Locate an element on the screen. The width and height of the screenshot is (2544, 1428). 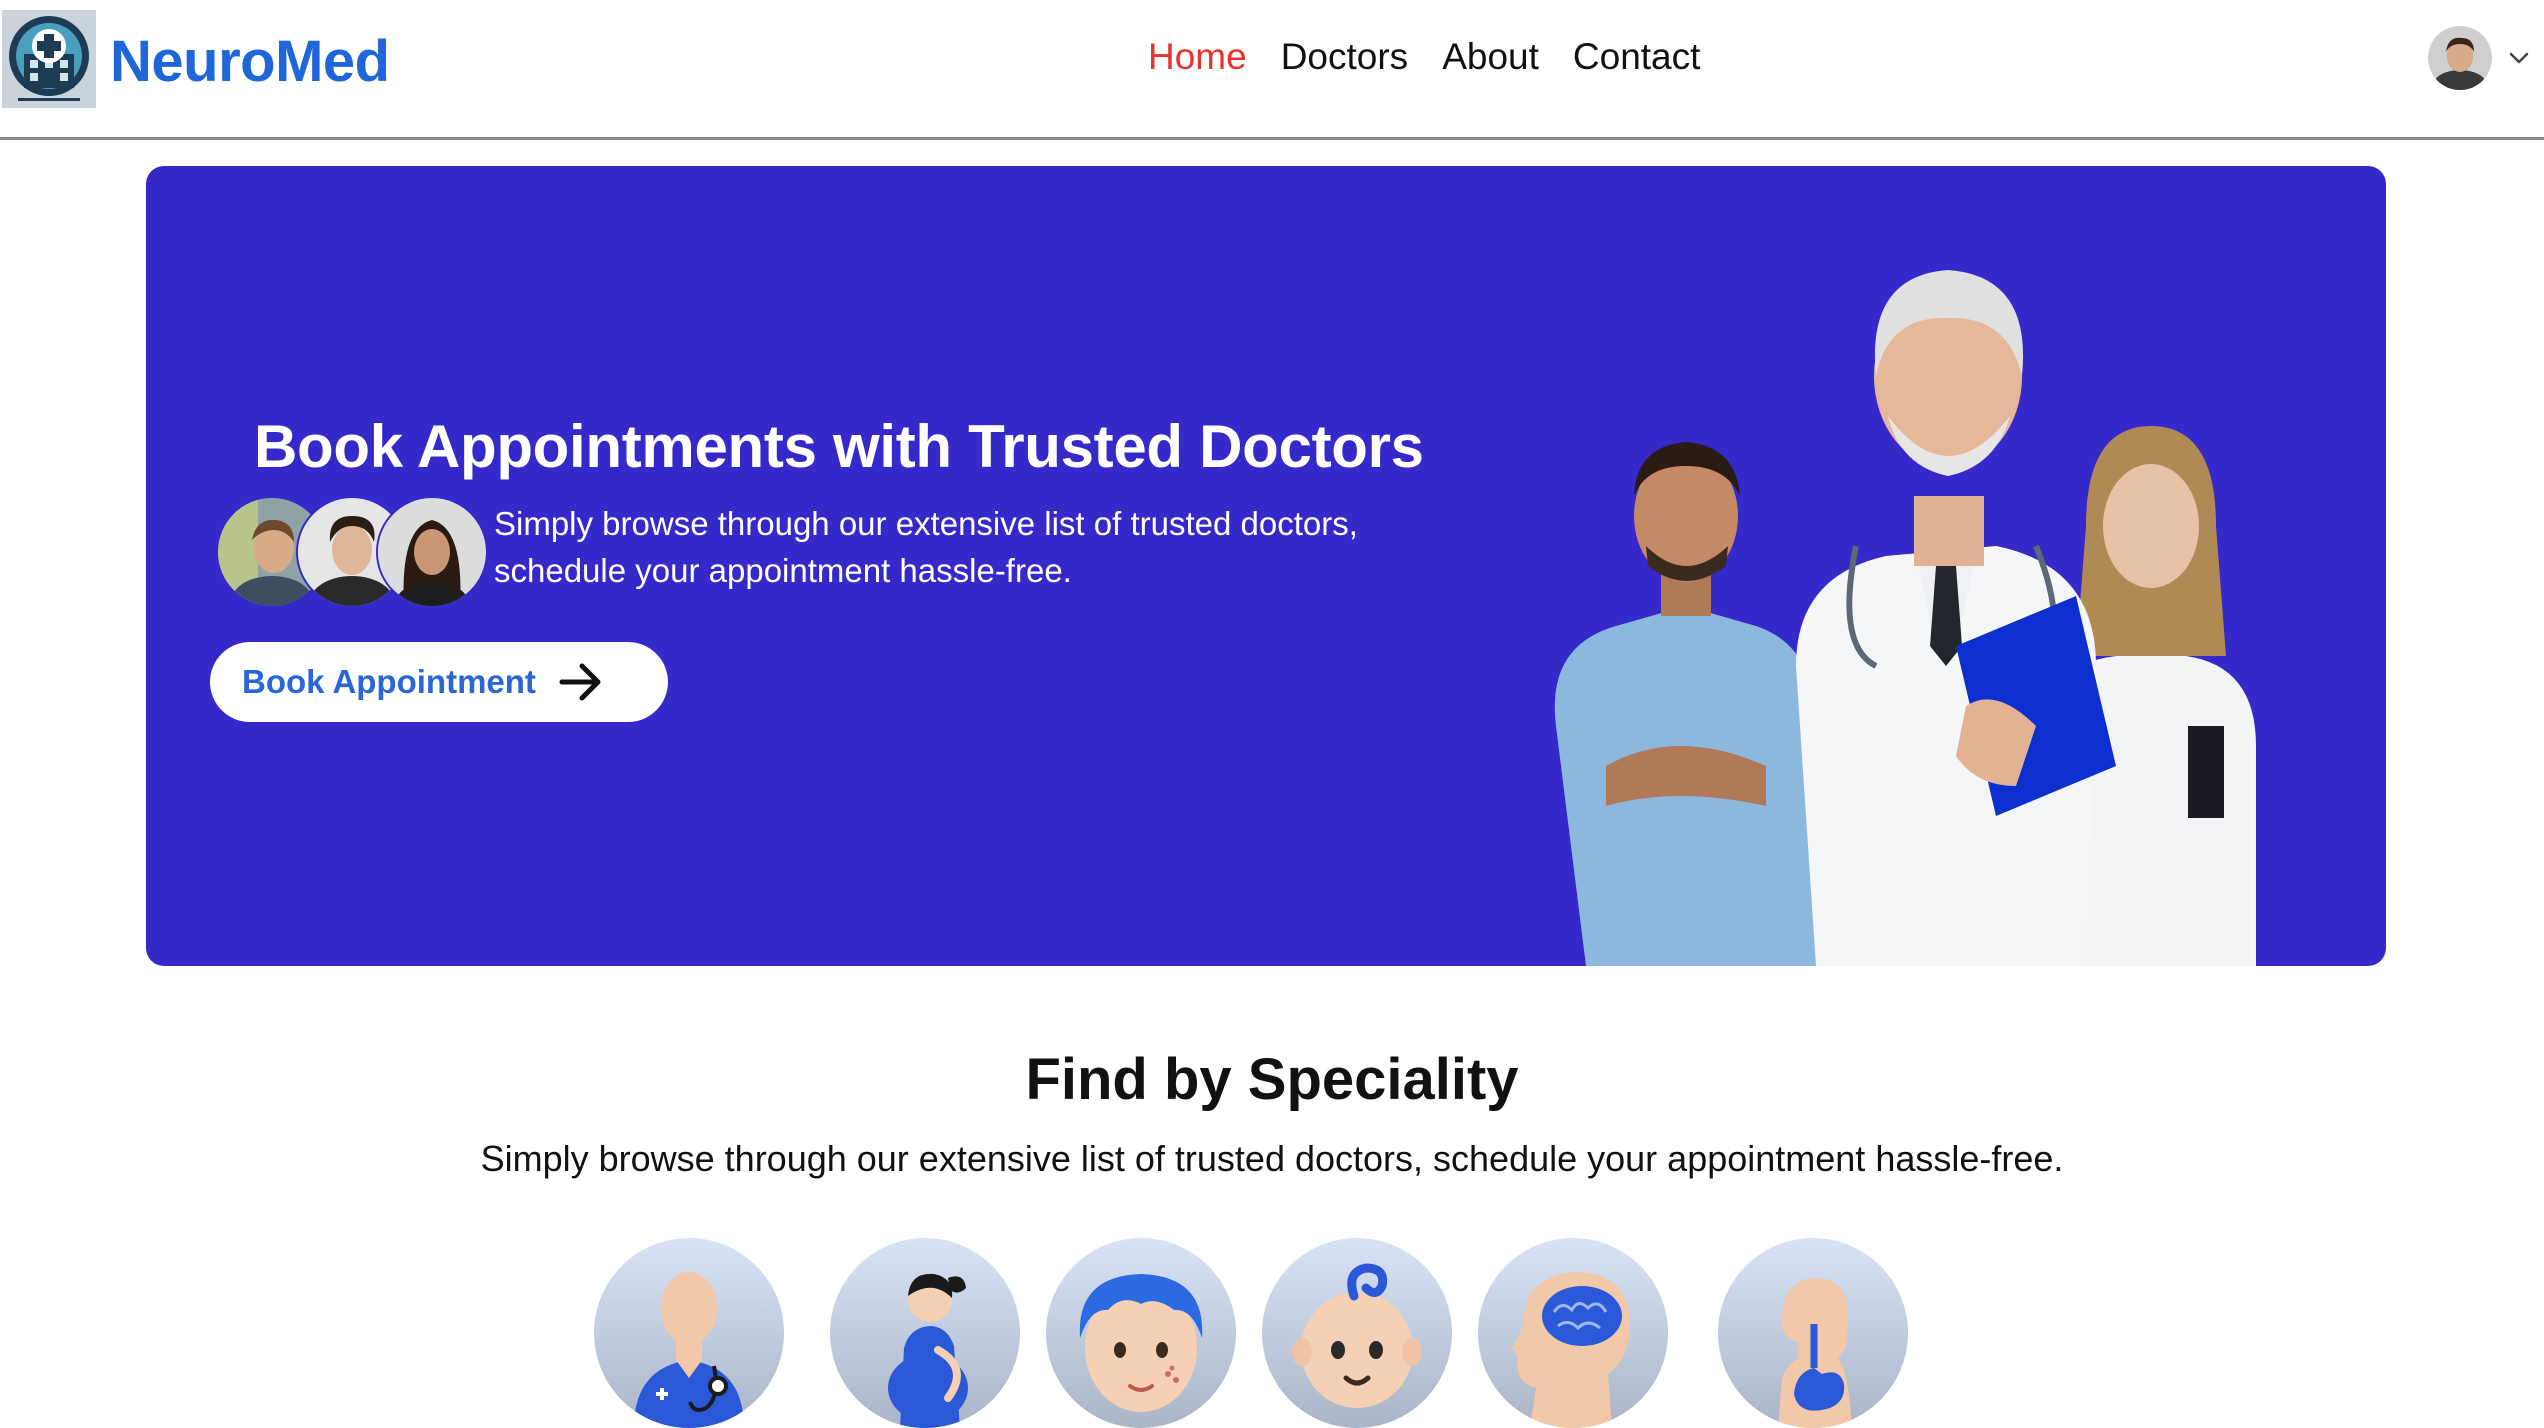
speciality-neurologist is located at coordinates (1573, 1333).